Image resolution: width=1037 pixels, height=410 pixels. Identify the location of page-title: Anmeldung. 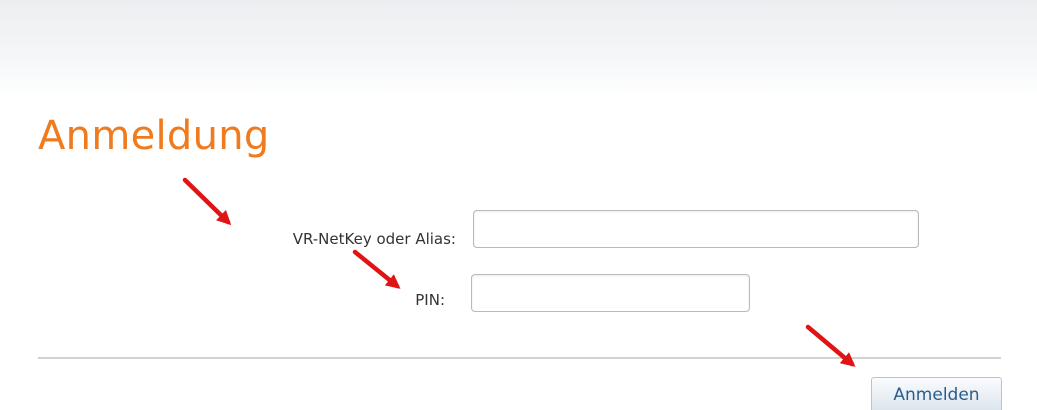
(154, 136).